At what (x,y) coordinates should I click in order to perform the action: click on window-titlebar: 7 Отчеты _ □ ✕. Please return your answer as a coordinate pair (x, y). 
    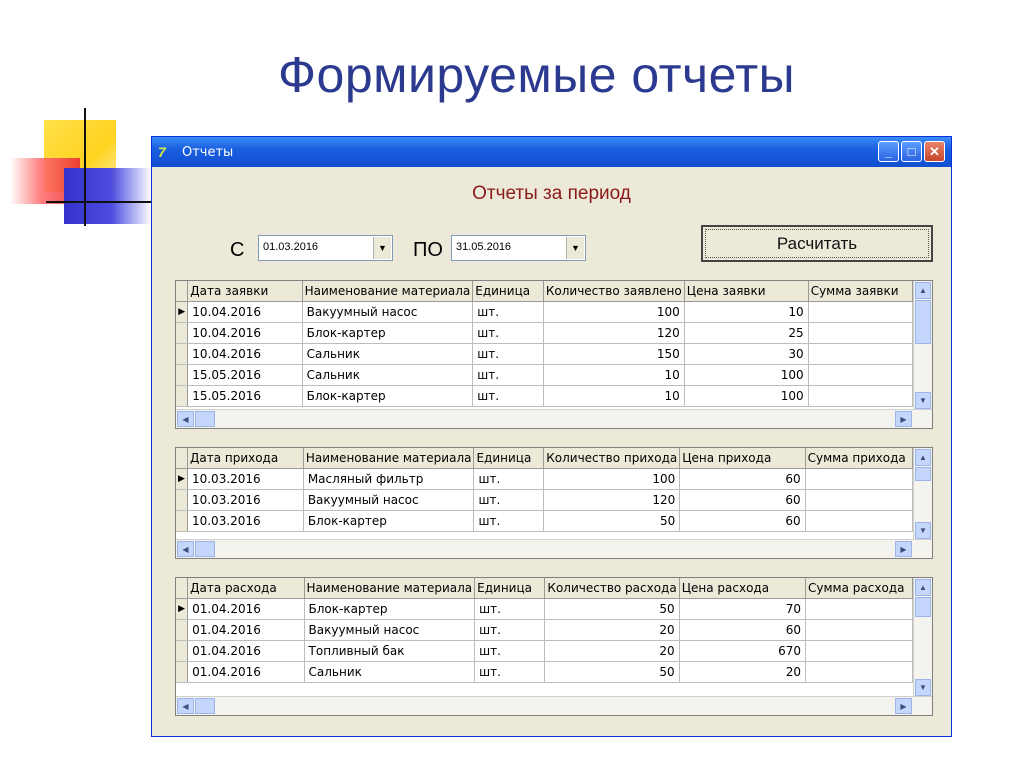
    Looking at the image, I should click on (551, 152).